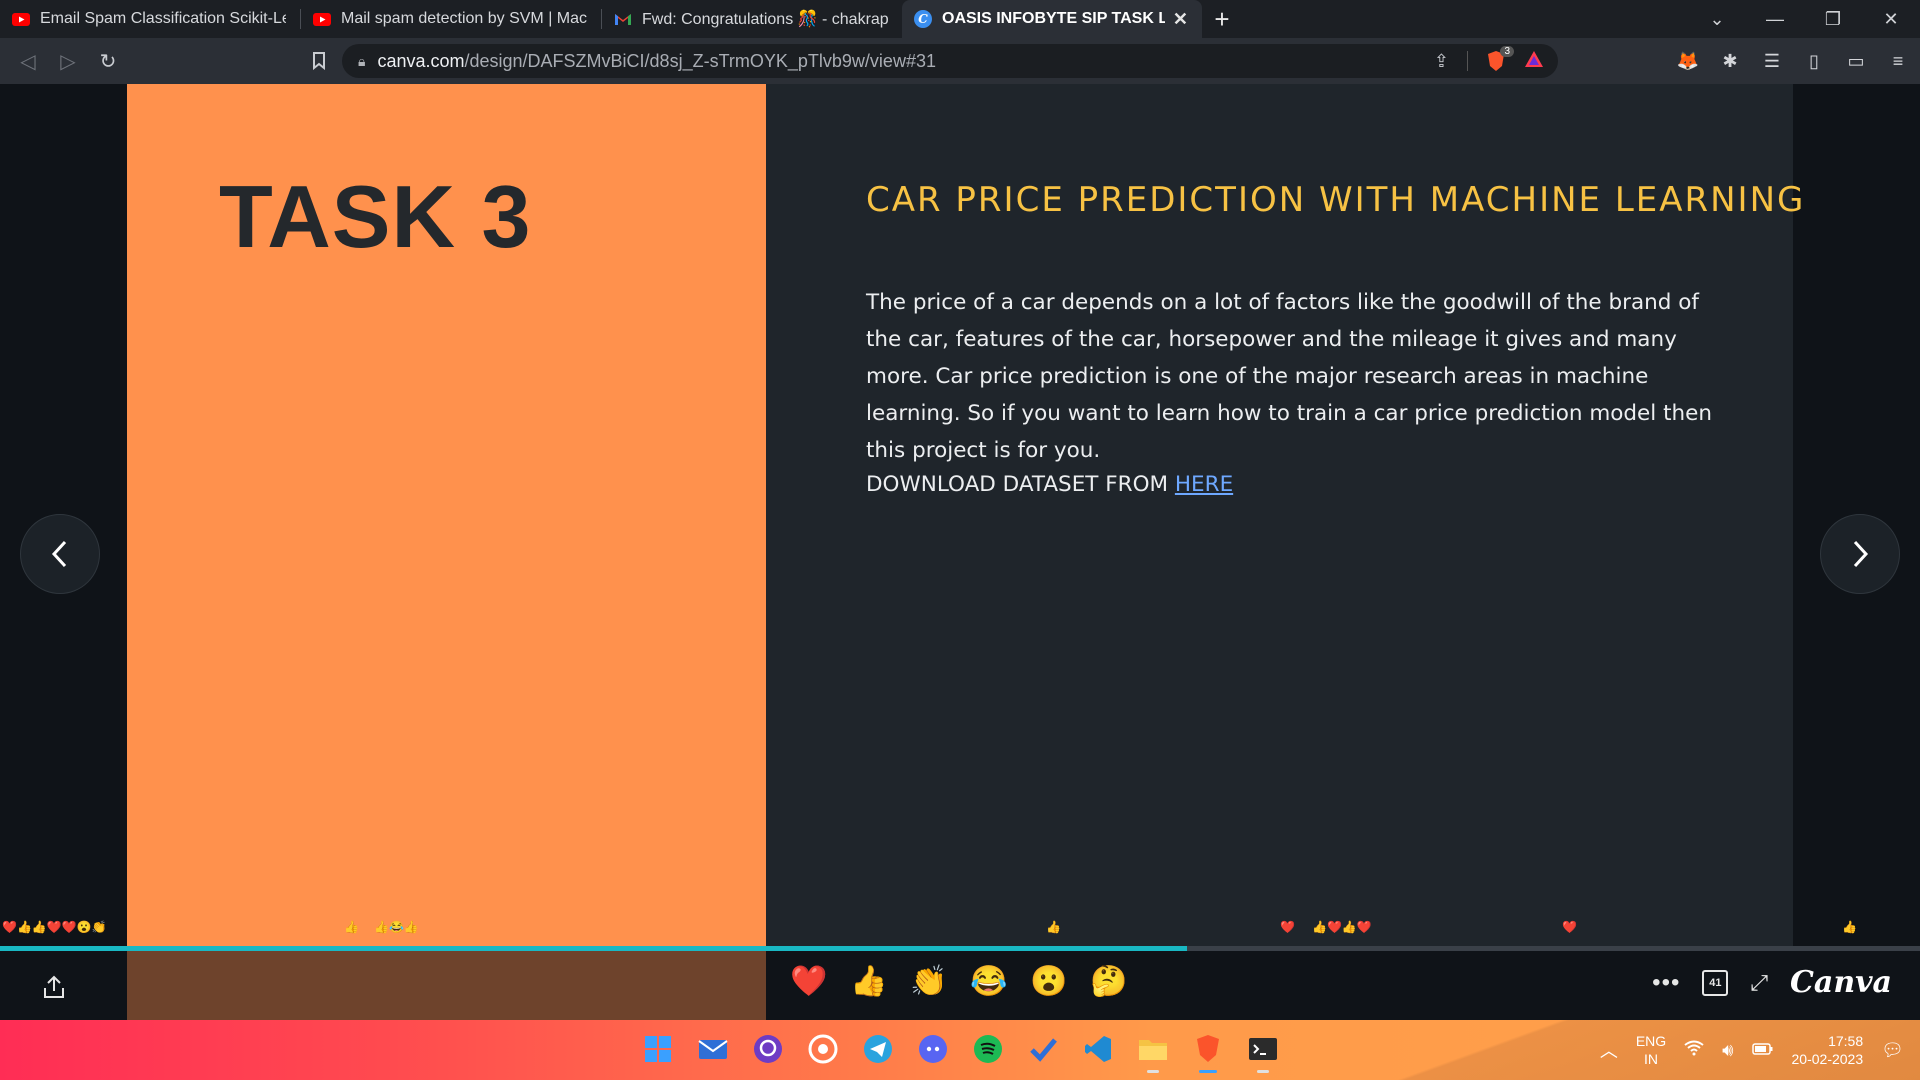 Image resolution: width=1920 pixels, height=1080 pixels. What do you see at coordinates (1441, 61) in the screenshot?
I see `share-page-icon: ⇪` at bounding box center [1441, 61].